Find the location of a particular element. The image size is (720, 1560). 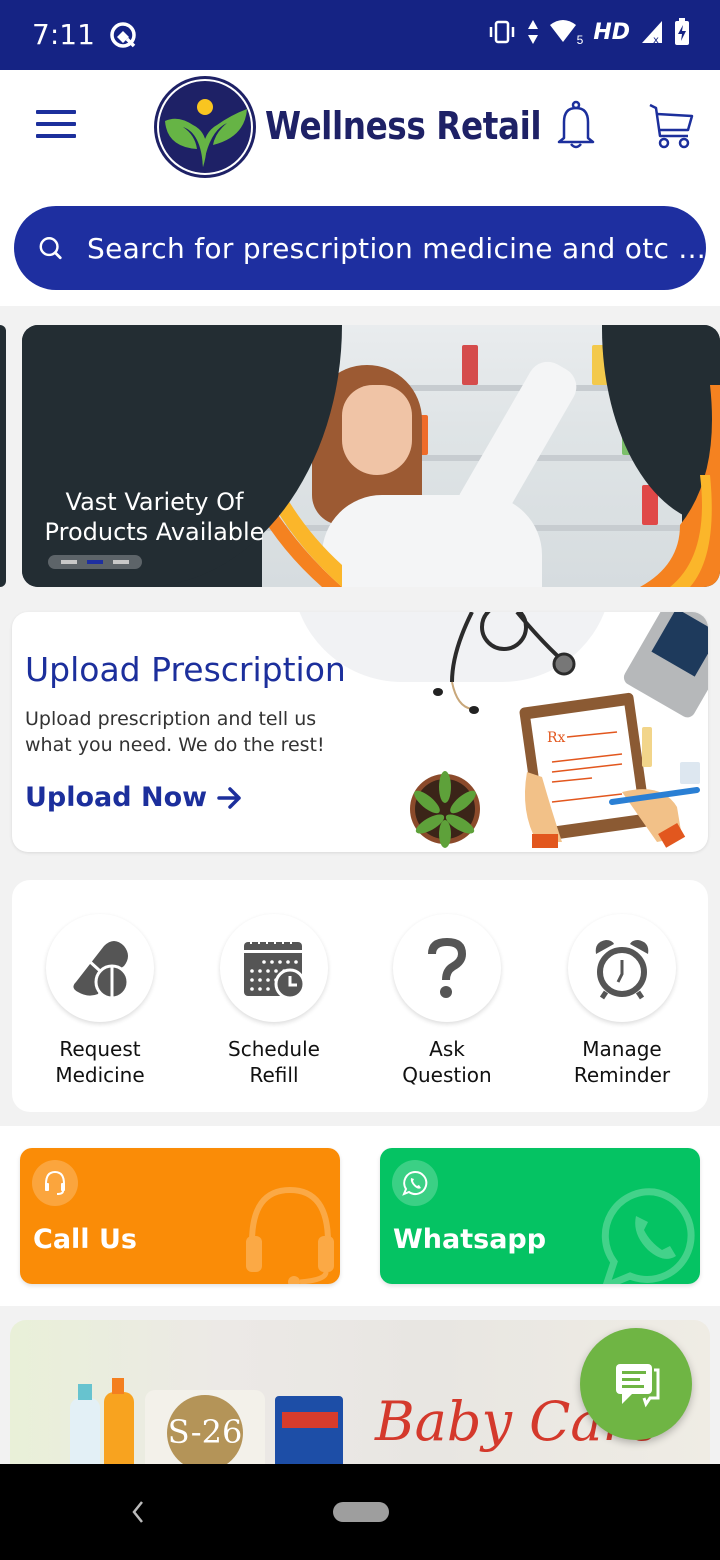

schedule-refill-label: Schedule Refill is located at coordinates (274, 1062).